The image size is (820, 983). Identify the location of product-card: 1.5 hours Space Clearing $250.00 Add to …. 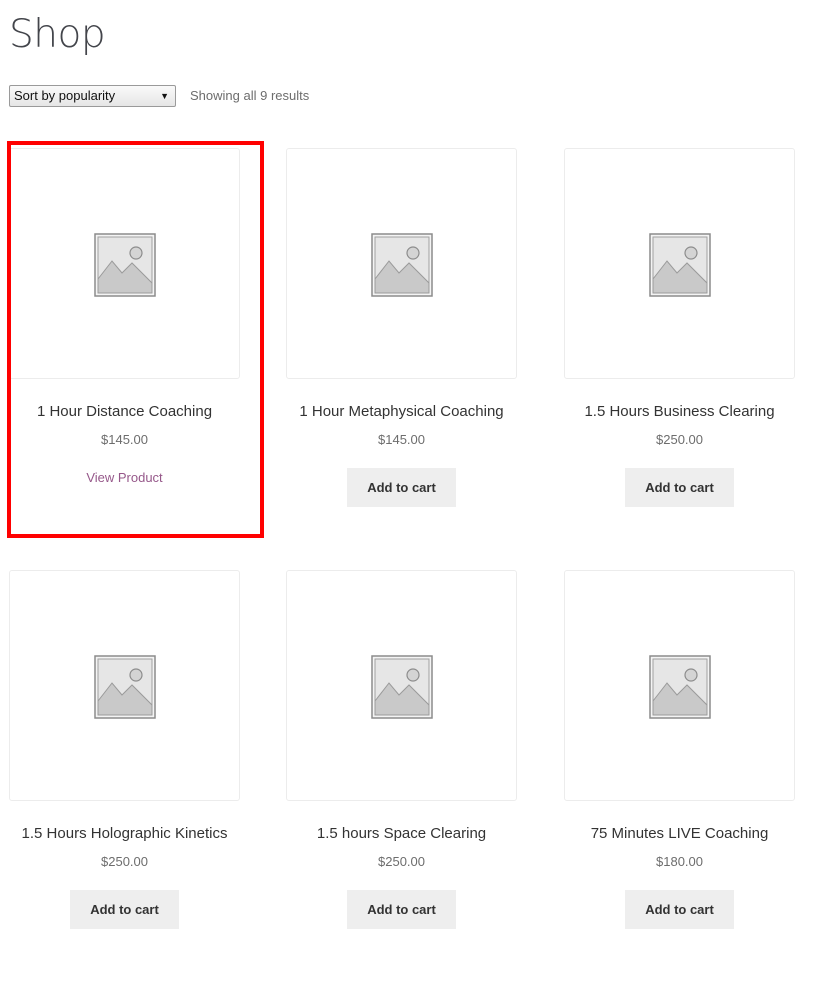
(401, 749).